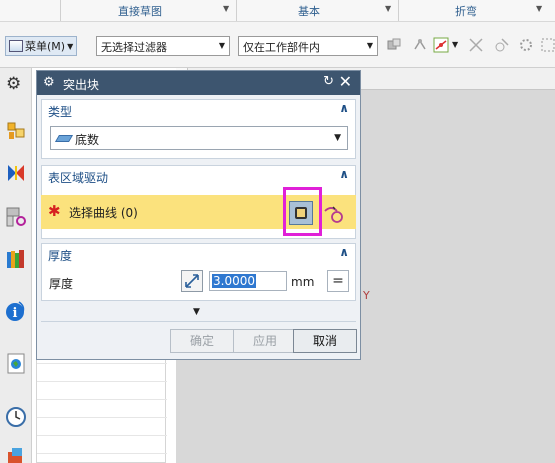 Image resolution: width=555 pixels, height=463 pixels. What do you see at coordinates (302, 211) in the screenshot?
I see `callout-highlight-box` at bounding box center [302, 211].